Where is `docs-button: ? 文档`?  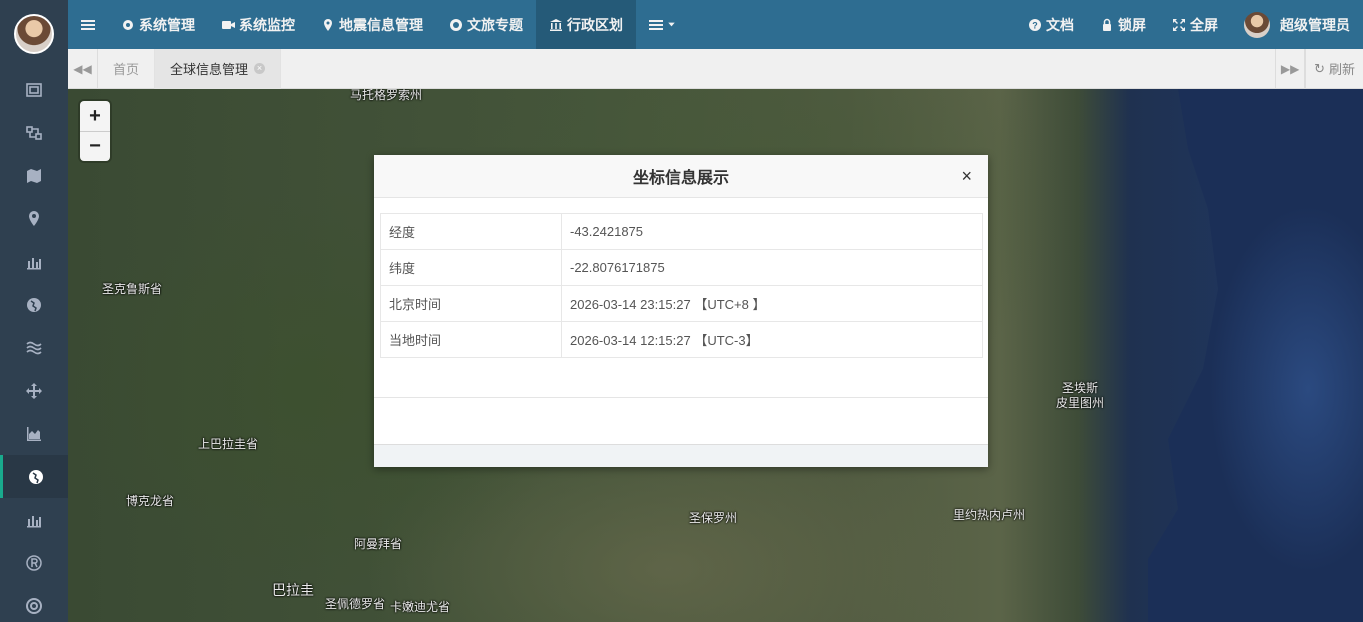 docs-button: ? 文档 is located at coordinates (1051, 24).